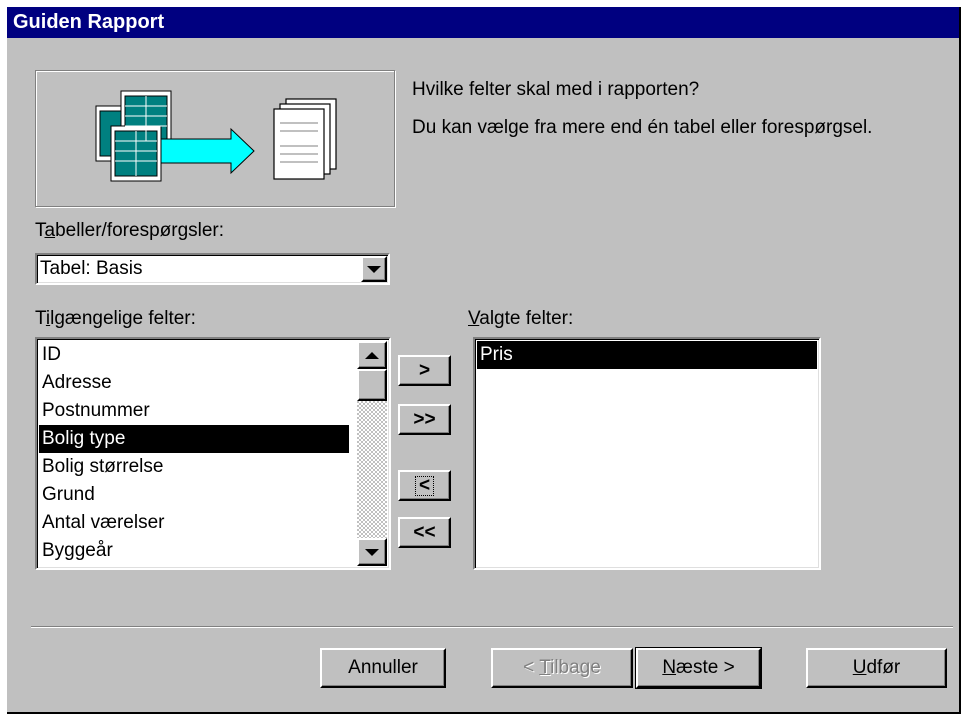 The width and height of the screenshot is (967, 720). What do you see at coordinates (123, 318) in the screenshot?
I see `available-label-post: lgængelige felter:` at bounding box center [123, 318].